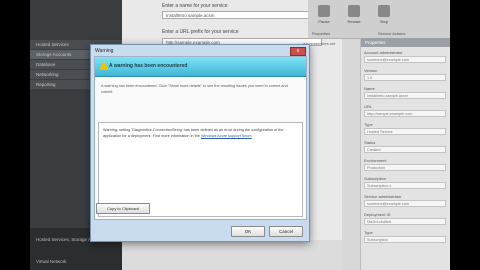 This screenshot has width=480, height=270. What do you see at coordinates (369, 88) in the screenshot?
I see `prop-label: Name` at bounding box center [369, 88].